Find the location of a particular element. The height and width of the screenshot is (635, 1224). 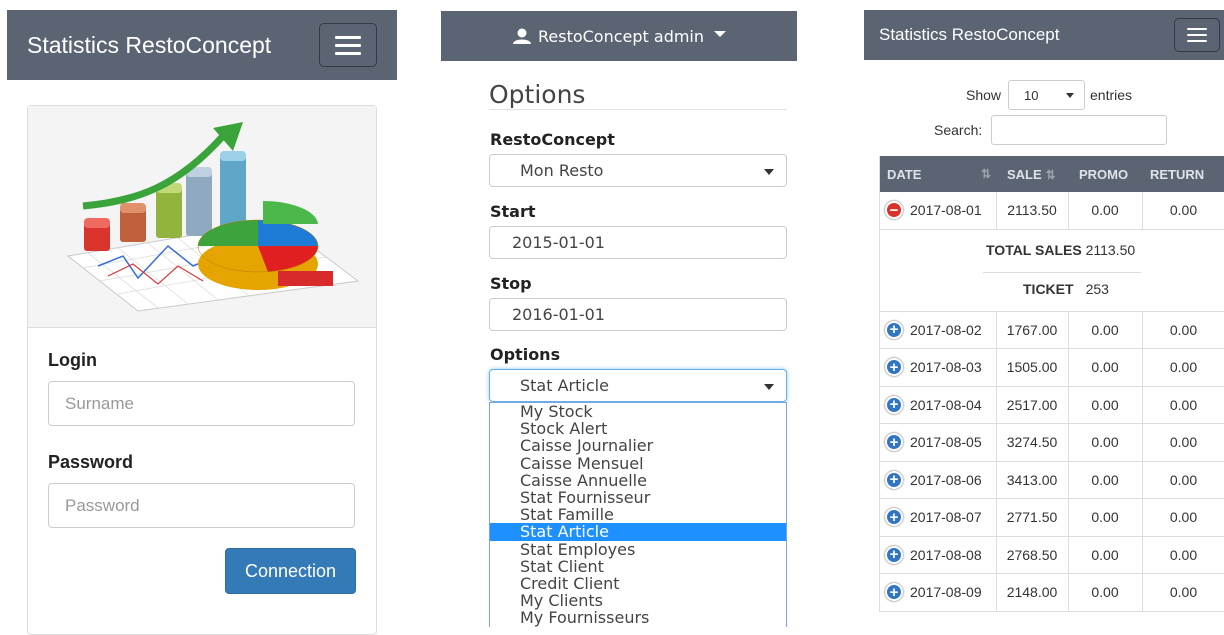

ticket-value: 253 is located at coordinates (1097, 288).